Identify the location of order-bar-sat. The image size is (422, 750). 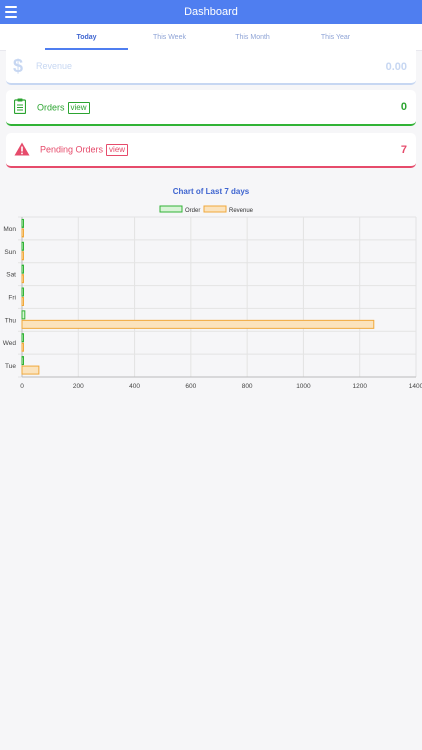
(22, 269).